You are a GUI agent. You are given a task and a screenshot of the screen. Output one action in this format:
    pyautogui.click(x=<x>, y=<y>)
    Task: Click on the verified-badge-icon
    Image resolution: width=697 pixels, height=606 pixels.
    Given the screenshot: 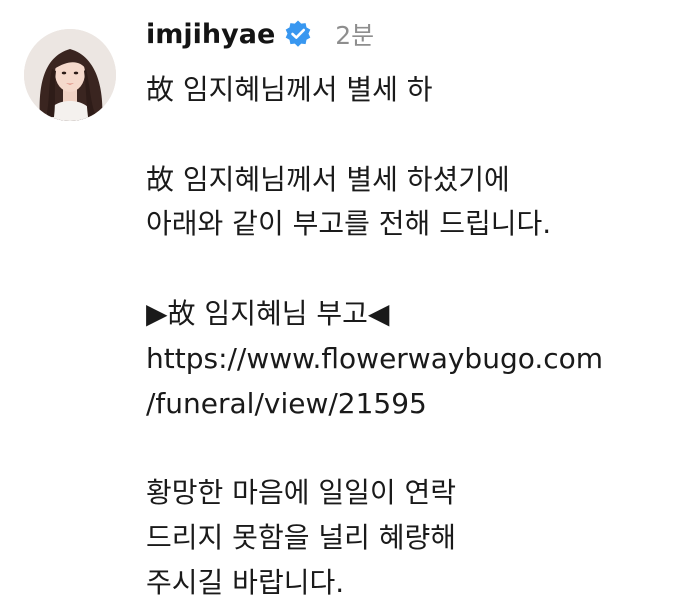 What is the action you would take?
    pyautogui.click(x=298, y=34)
    